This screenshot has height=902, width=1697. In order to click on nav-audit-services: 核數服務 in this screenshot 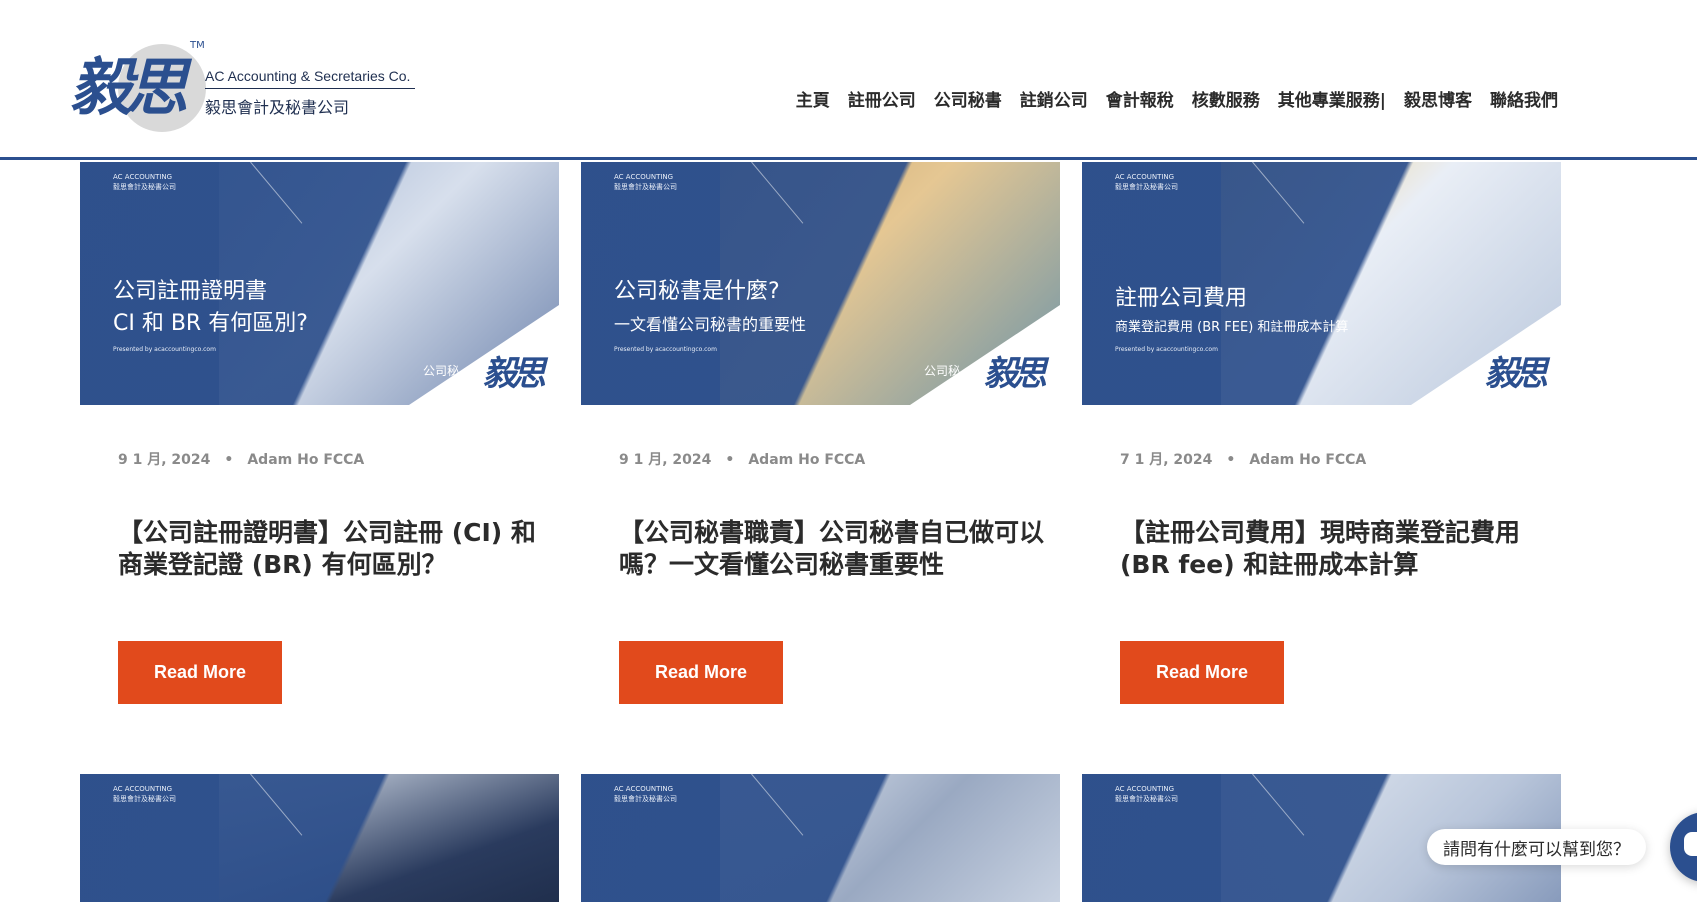, I will do `click(1226, 98)`.